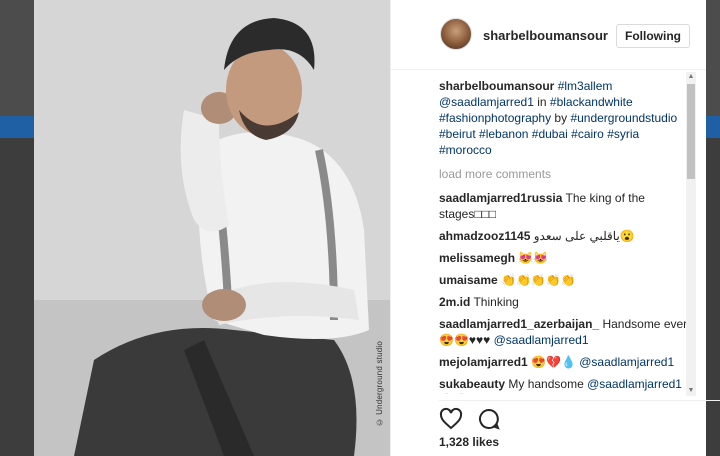  I want to click on photo-credit: © Underground studio, so click(379, 383).